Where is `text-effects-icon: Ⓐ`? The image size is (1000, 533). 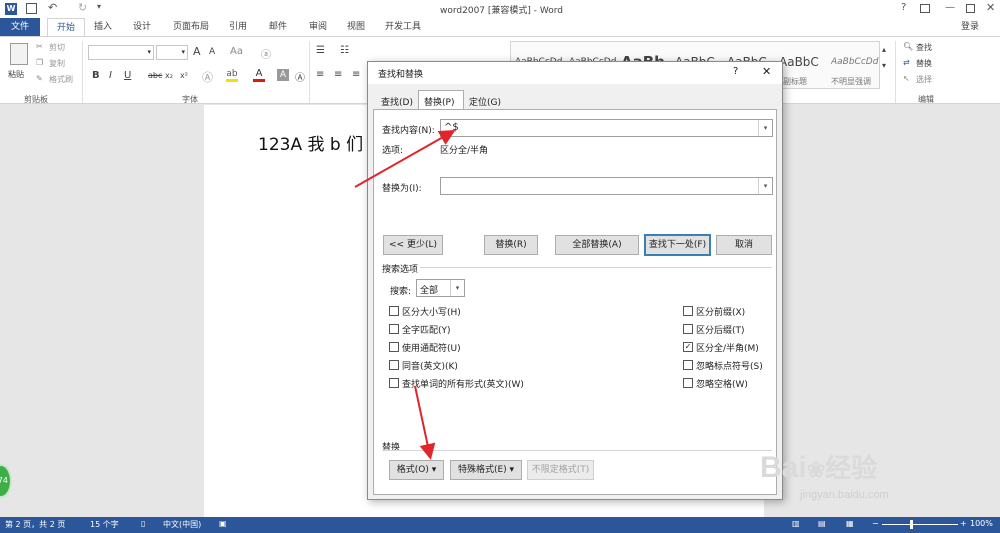 text-effects-icon: Ⓐ is located at coordinates (207, 77).